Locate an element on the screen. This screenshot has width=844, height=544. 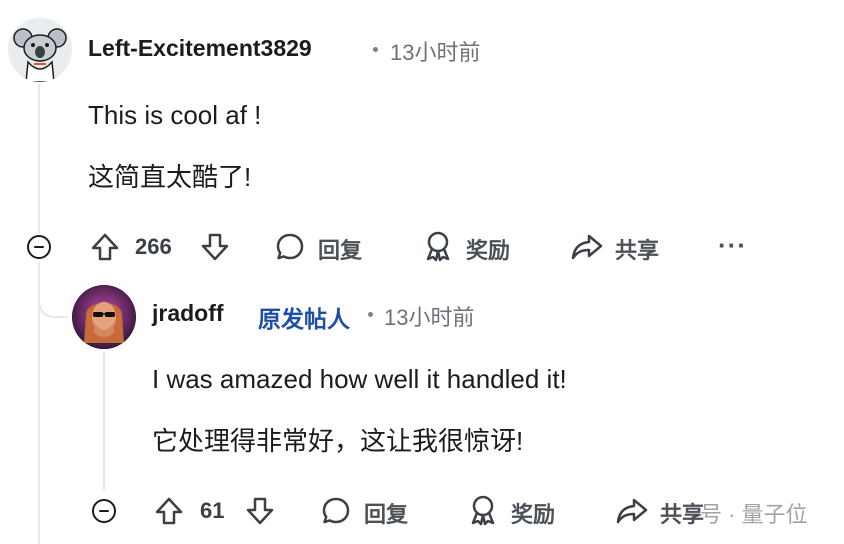
comment-username: Left-Excitement3829 is located at coordinates (200, 48).